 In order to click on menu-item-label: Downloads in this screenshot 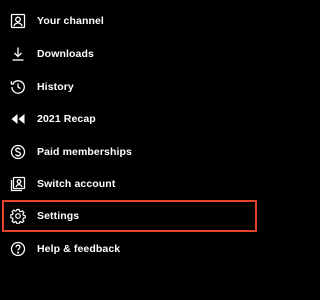, I will do `click(65, 54)`.